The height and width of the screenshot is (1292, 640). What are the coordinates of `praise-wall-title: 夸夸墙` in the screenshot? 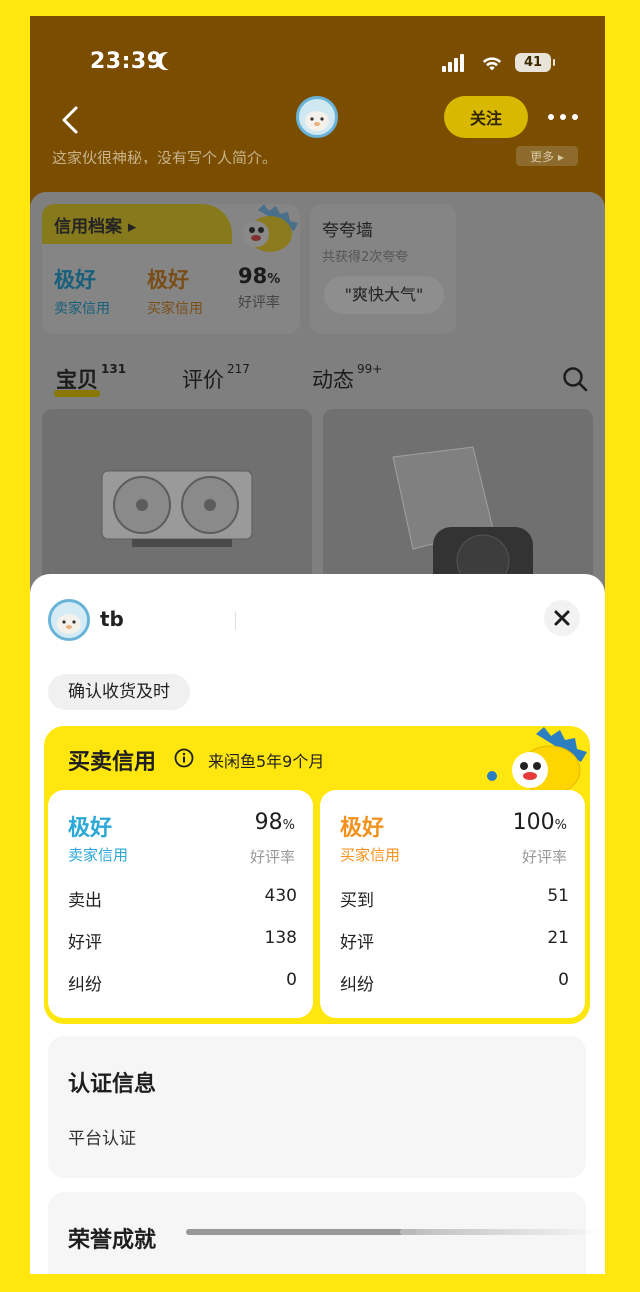 It's located at (347, 231).